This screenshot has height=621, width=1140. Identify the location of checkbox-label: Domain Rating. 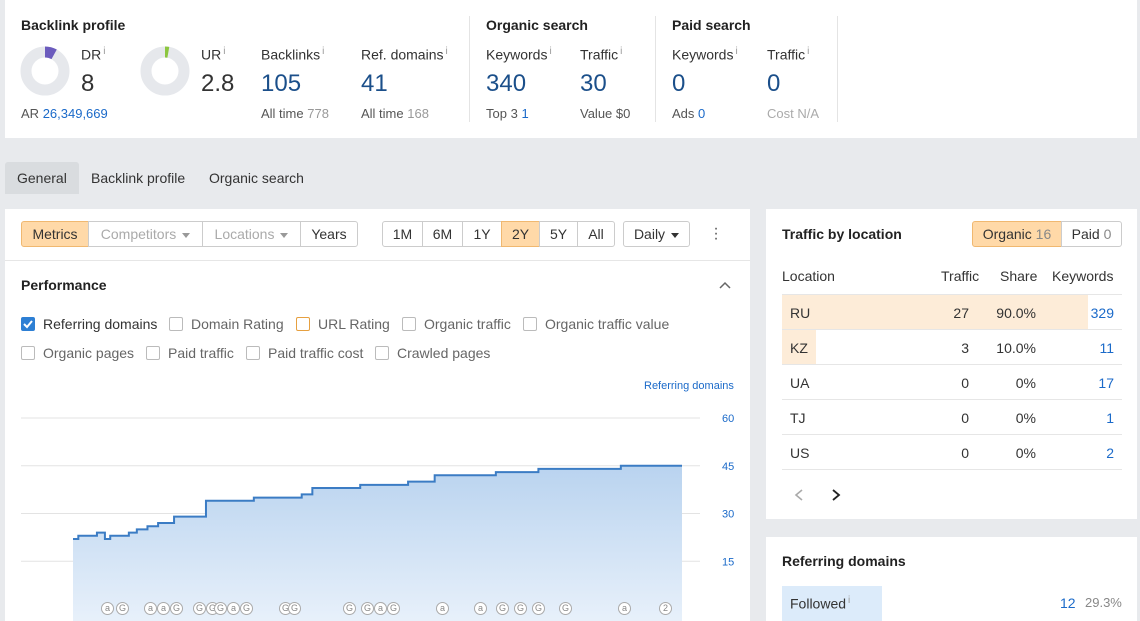
(237, 324).